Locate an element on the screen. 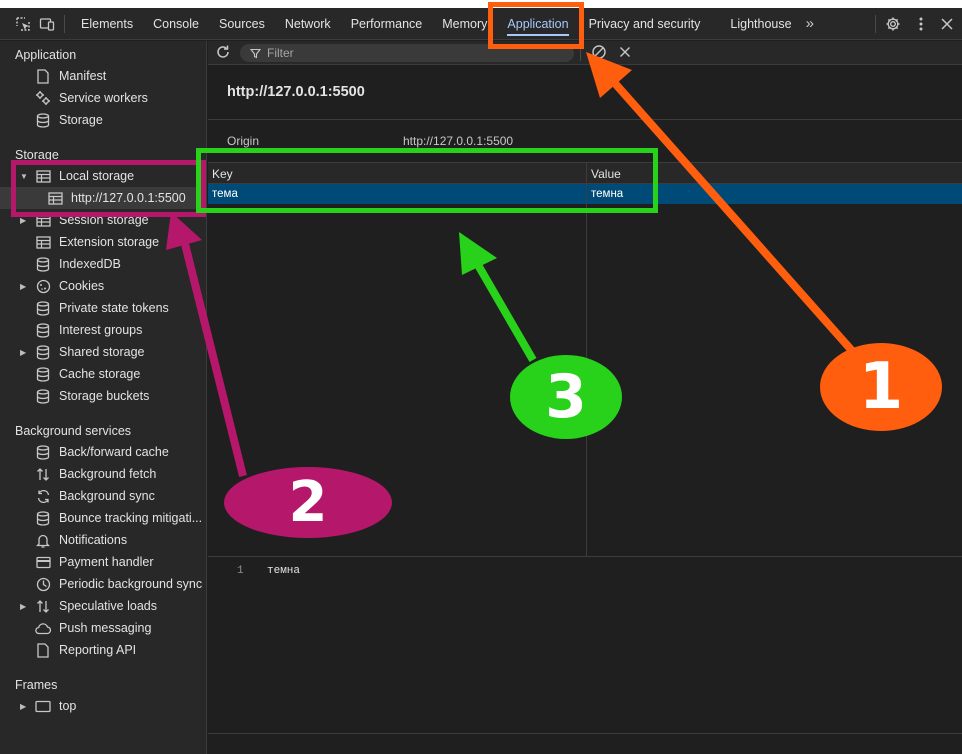 This screenshot has width=962, height=754. sidebar-item-manifest: Manifest is located at coordinates (103, 76).